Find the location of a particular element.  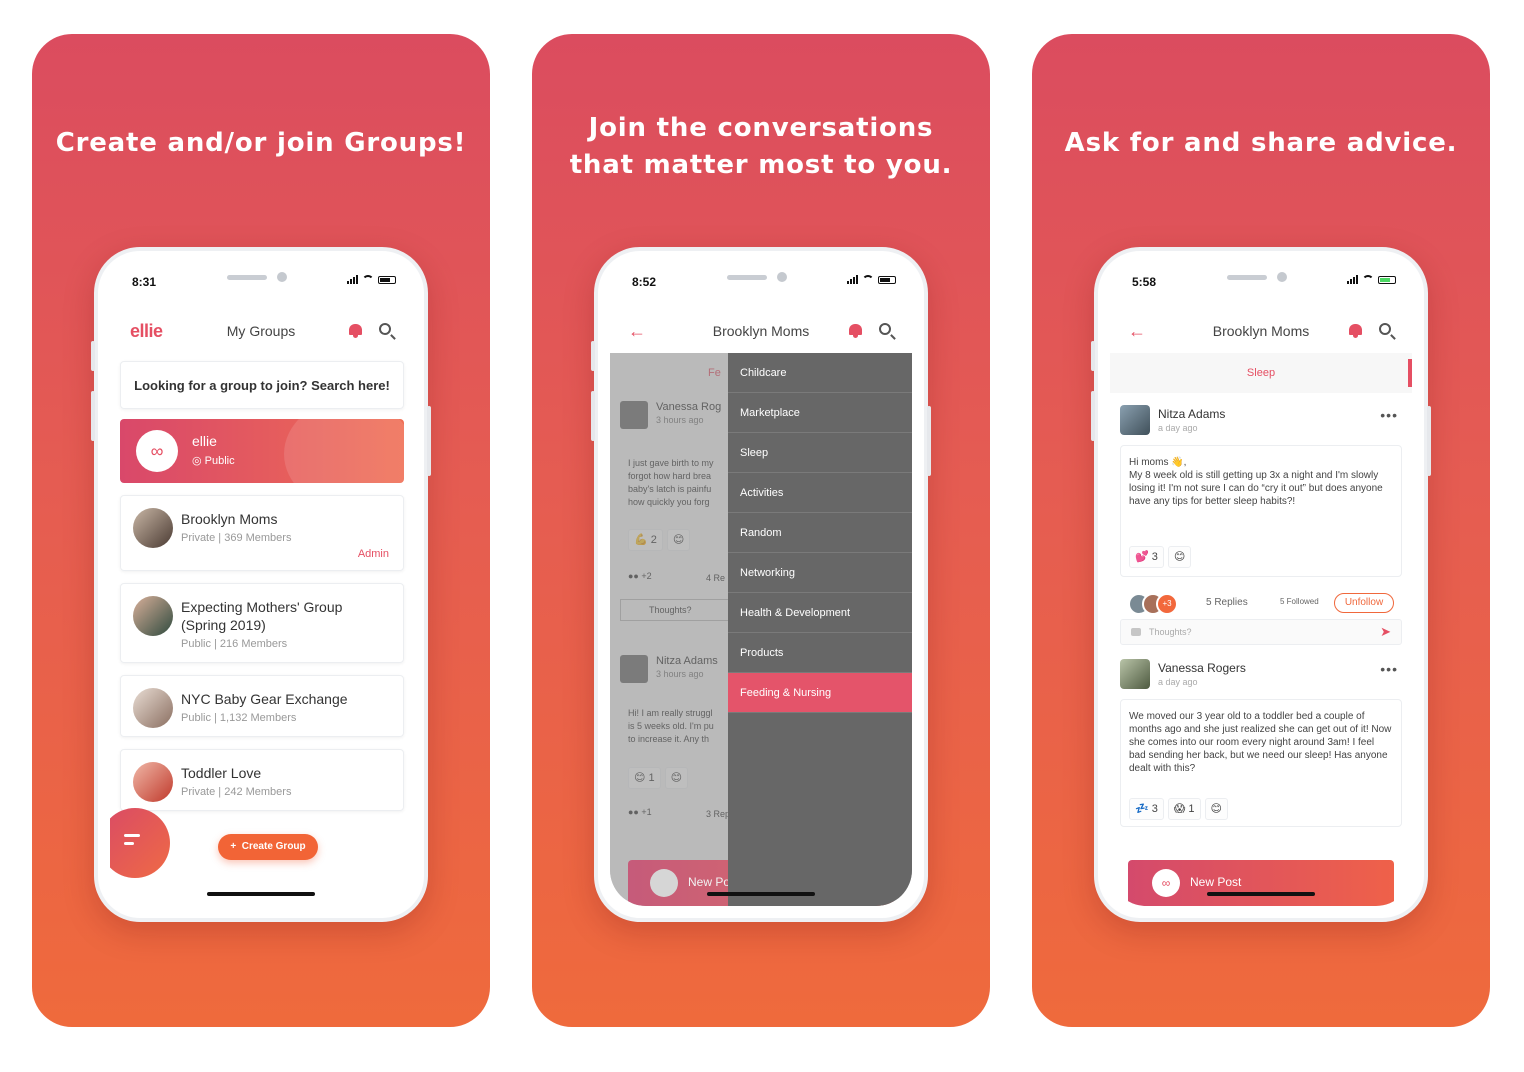

camera-icon is located at coordinates (1136, 632).